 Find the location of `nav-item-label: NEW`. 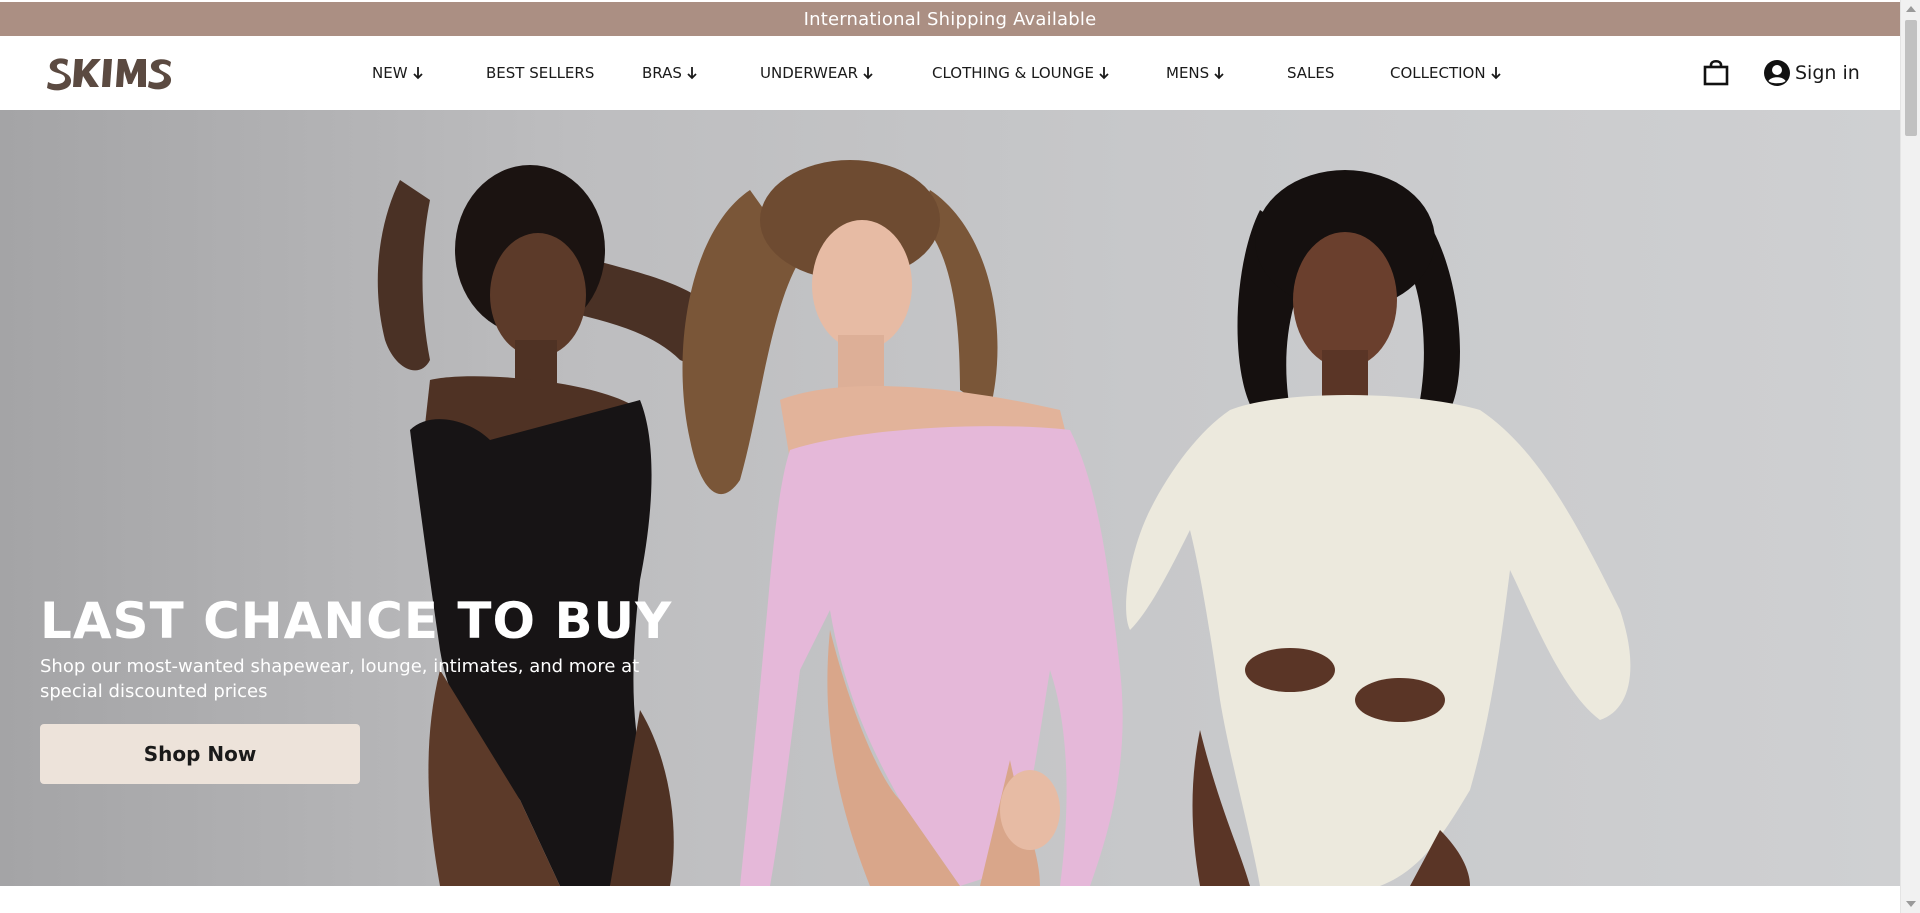

nav-item-label: NEW is located at coordinates (390, 73).